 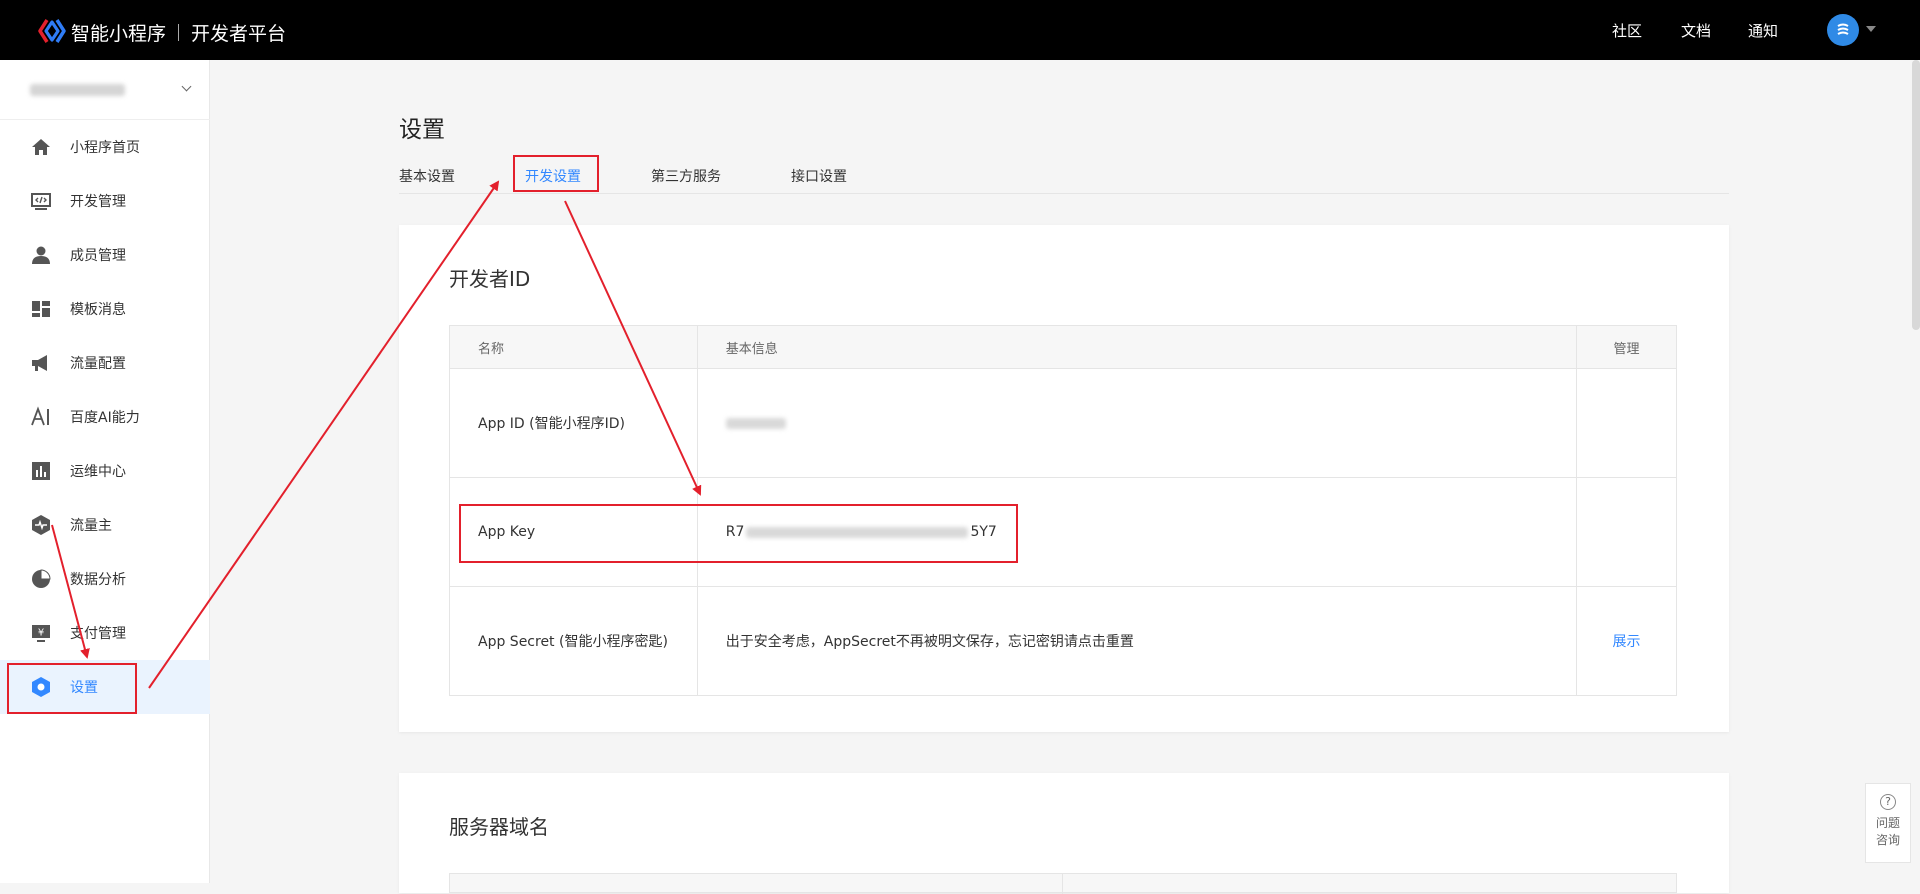 I want to click on server-domain-table-header, so click(x=1063, y=883).